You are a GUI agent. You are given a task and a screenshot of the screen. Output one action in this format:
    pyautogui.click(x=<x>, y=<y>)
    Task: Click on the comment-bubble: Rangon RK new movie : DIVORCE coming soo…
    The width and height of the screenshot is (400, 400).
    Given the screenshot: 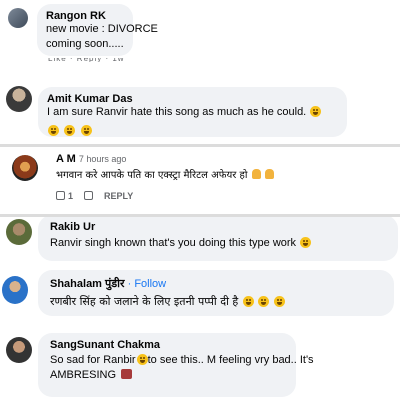 What is the action you would take?
    pyautogui.click(x=97, y=30)
    